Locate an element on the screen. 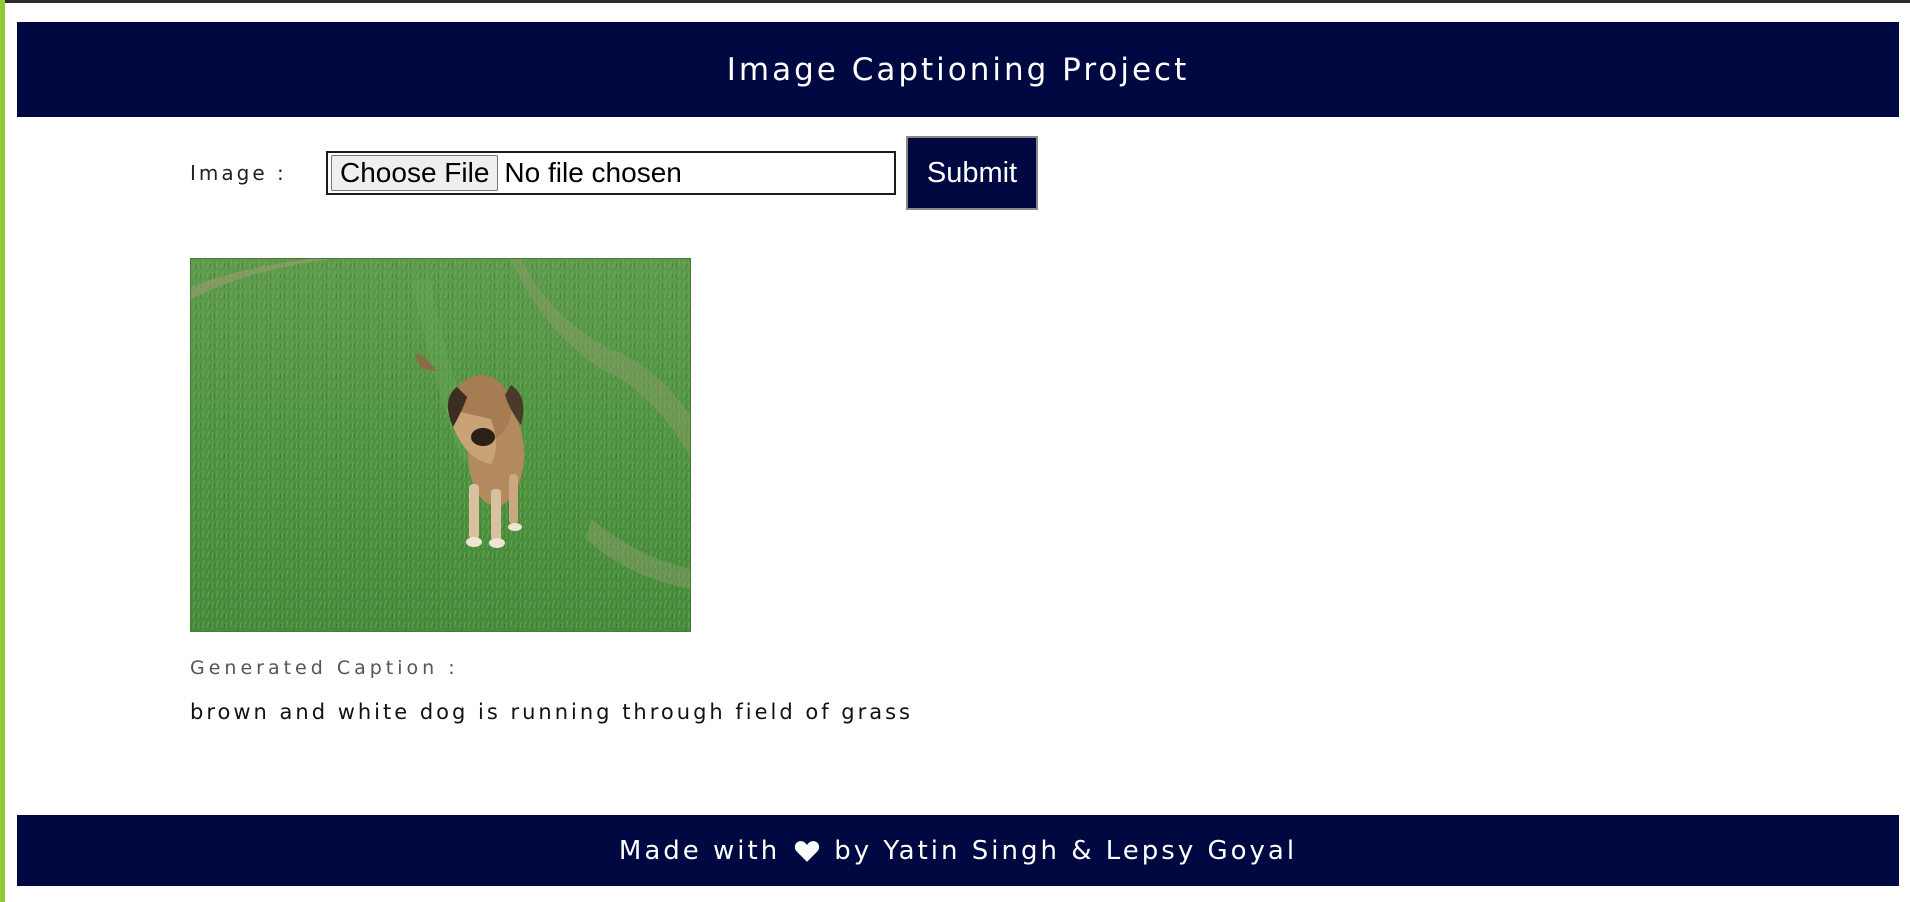  heart-icon is located at coordinates (807, 851).